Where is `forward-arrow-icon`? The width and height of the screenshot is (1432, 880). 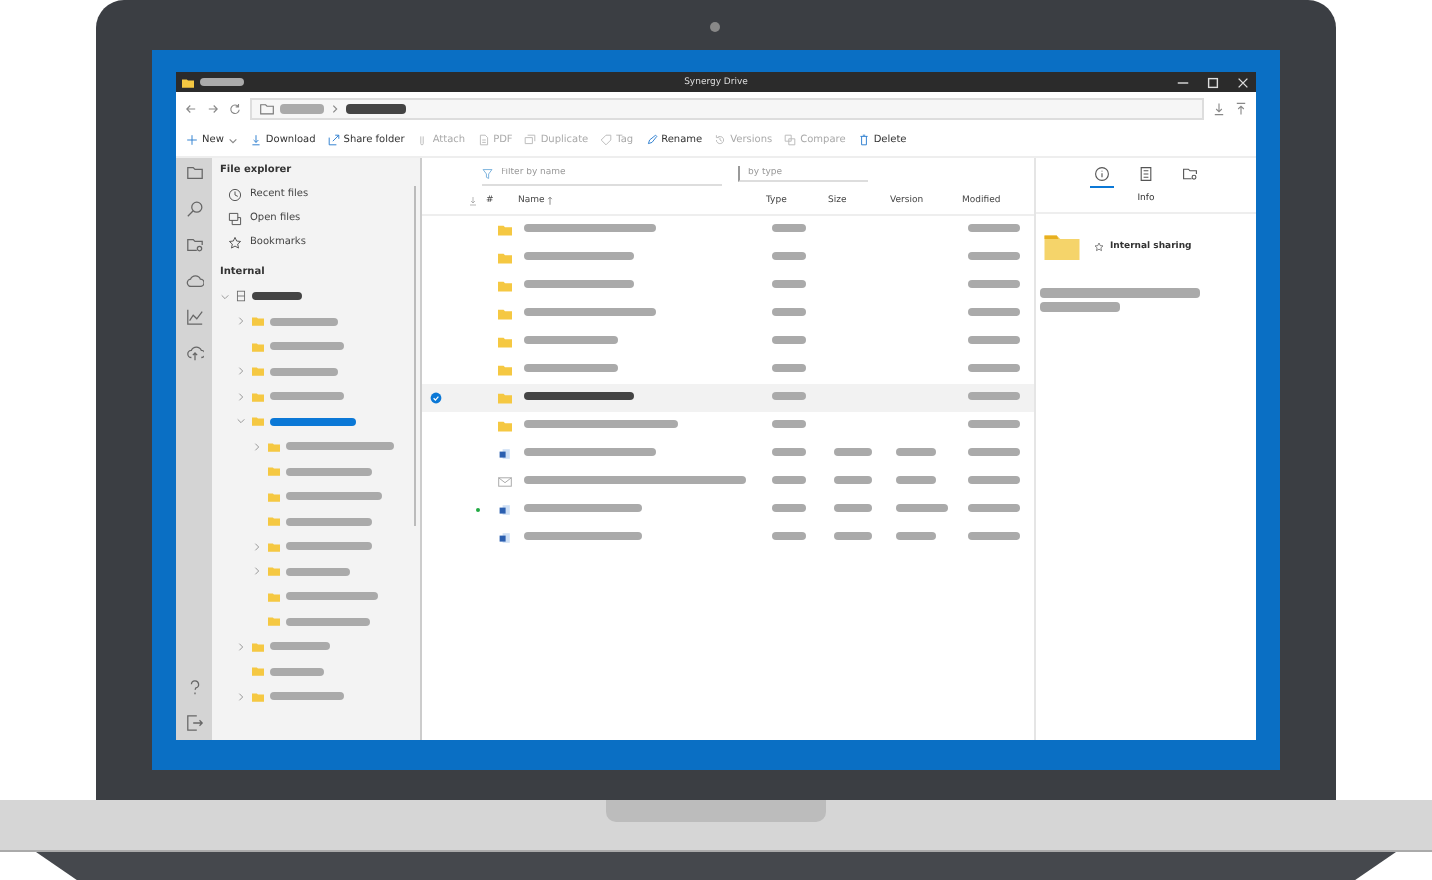 forward-arrow-icon is located at coordinates (213, 108).